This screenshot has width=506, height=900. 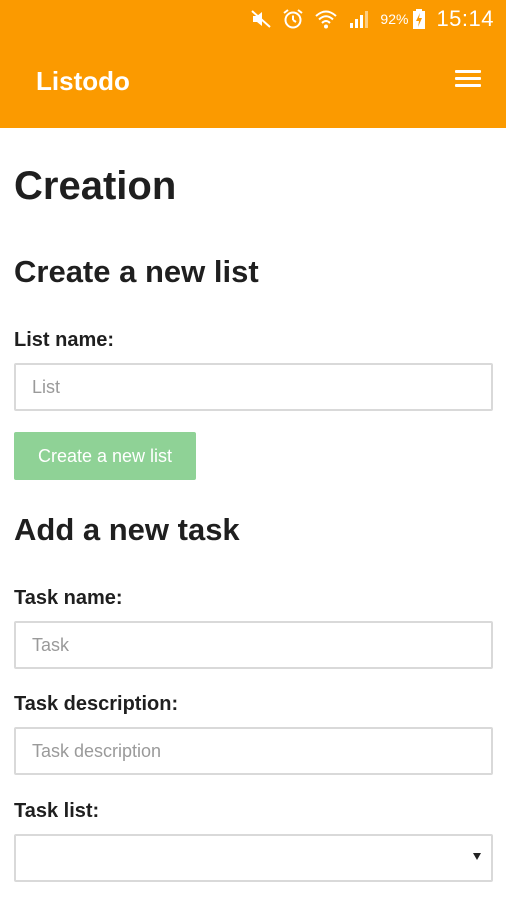 What do you see at coordinates (372, 19) in the screenshot?
I see `status-icons: 92% 15:14` at bounding box center [372, 19].